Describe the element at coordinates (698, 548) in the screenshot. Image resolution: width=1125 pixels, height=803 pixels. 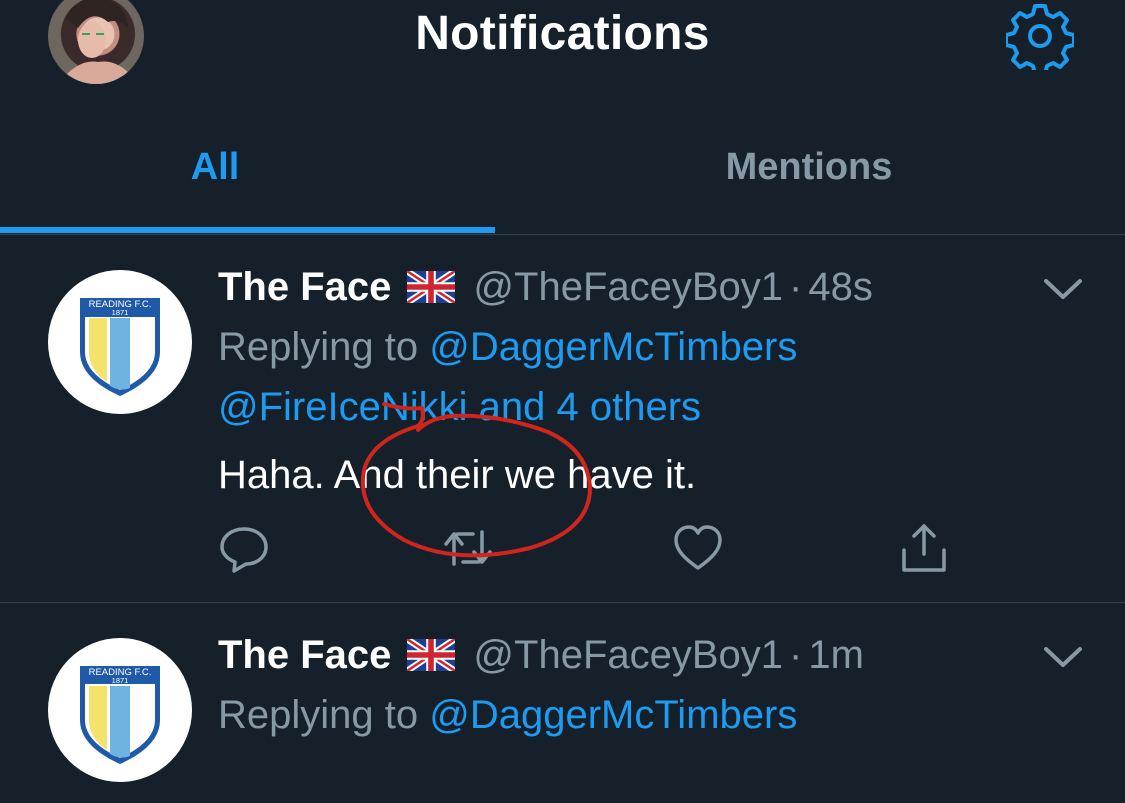
I see `like-heart-icon` at that location.